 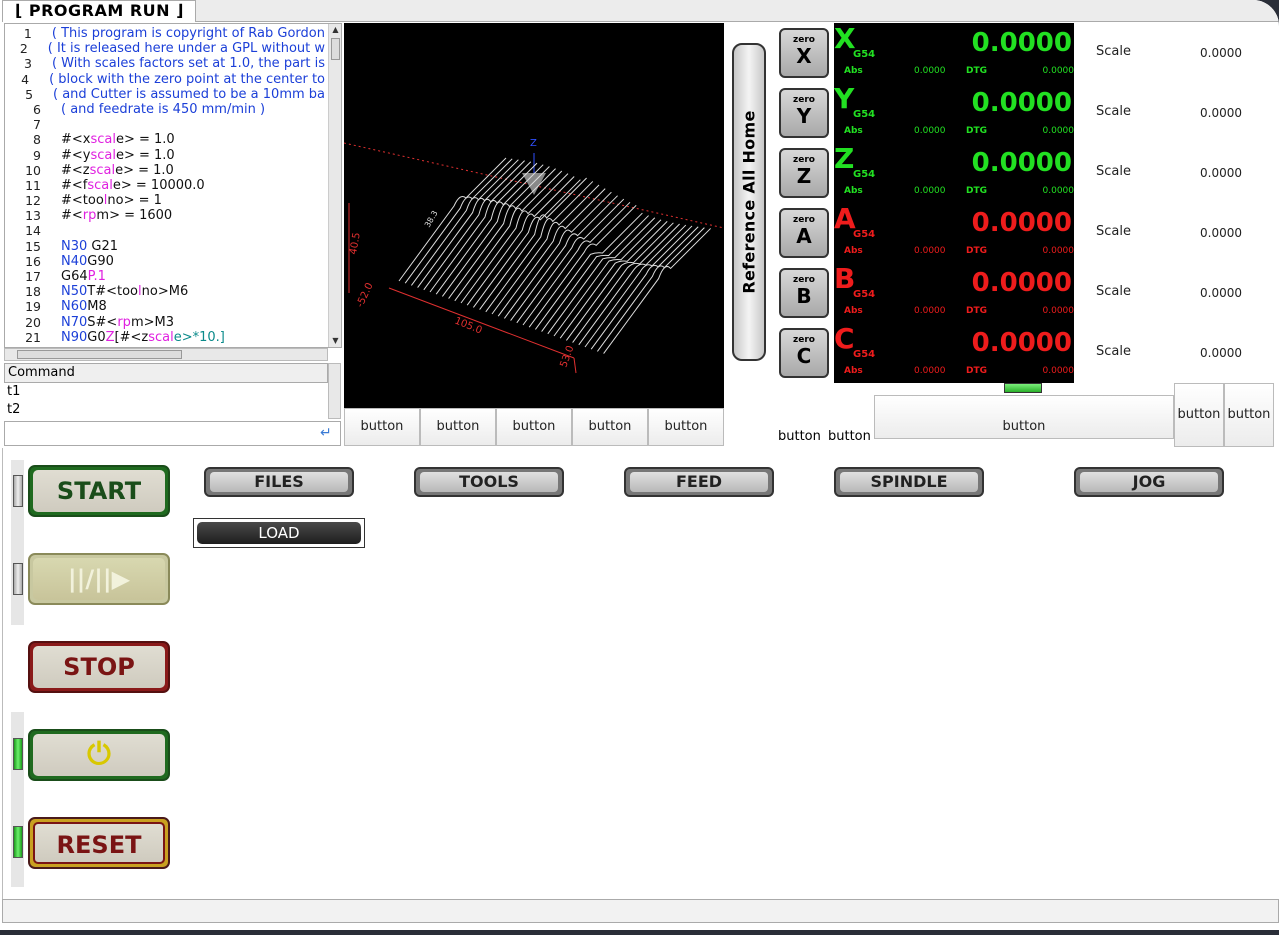 What do you see at coordinates (76, 140) in the screenshot?
I see `code-token: #<x` at bounding box center [76, 140].